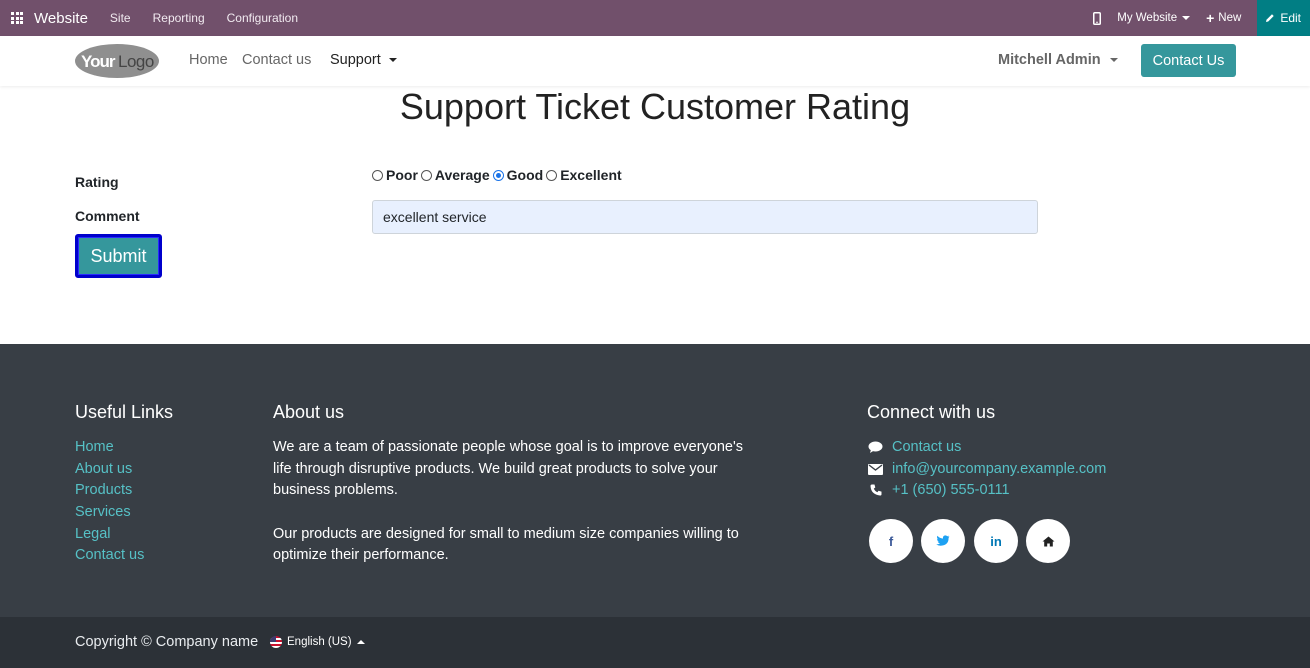 The width and height of the screenshot is (1310, 668). What do you see at coordinates (590, 175) in the screenshot?
I see `radio-excellent-label: Excellent` at bounding box center [590, 175].